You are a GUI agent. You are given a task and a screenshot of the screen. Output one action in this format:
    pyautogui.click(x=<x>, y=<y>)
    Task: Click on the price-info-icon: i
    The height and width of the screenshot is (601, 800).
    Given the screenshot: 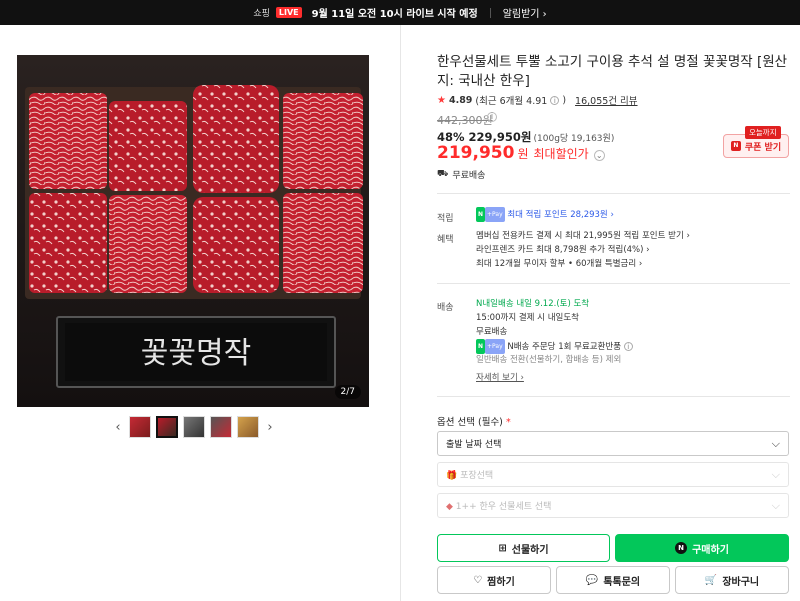 What is the action you would take?
    pyautogui.click(x=492, y=117)
    